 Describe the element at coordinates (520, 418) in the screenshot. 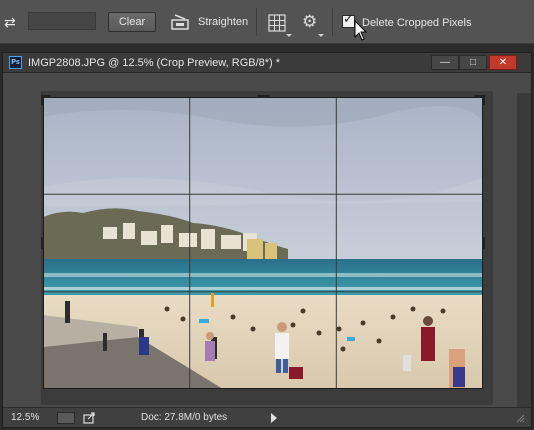

I see `resize-grip-icon` at that location.